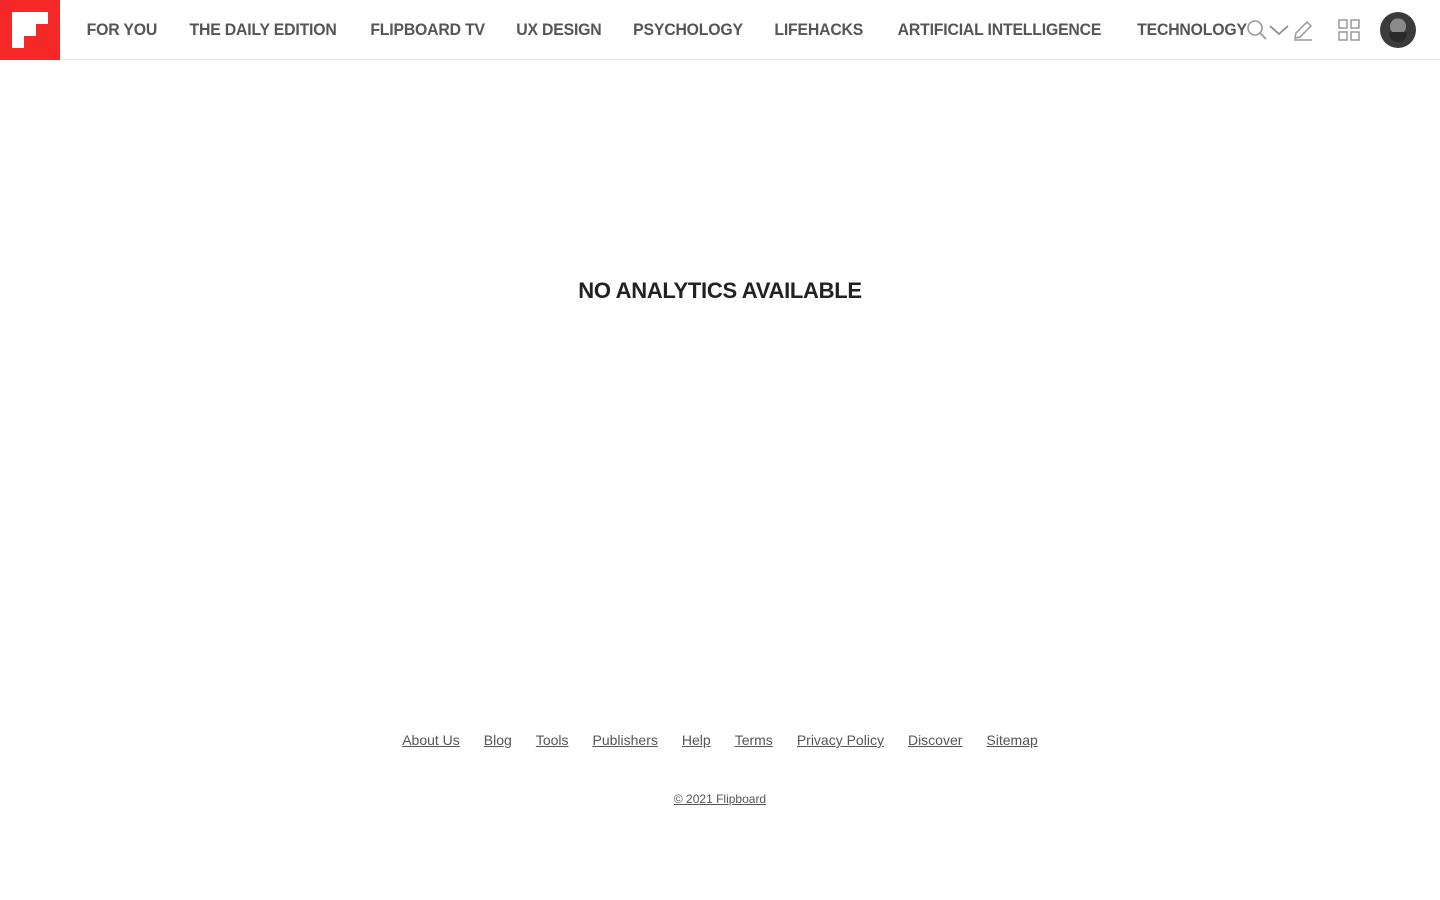 The height and width of the screenshot is (900, 1440). I want to click on flipboard-logo-icon, so click(30, 30).